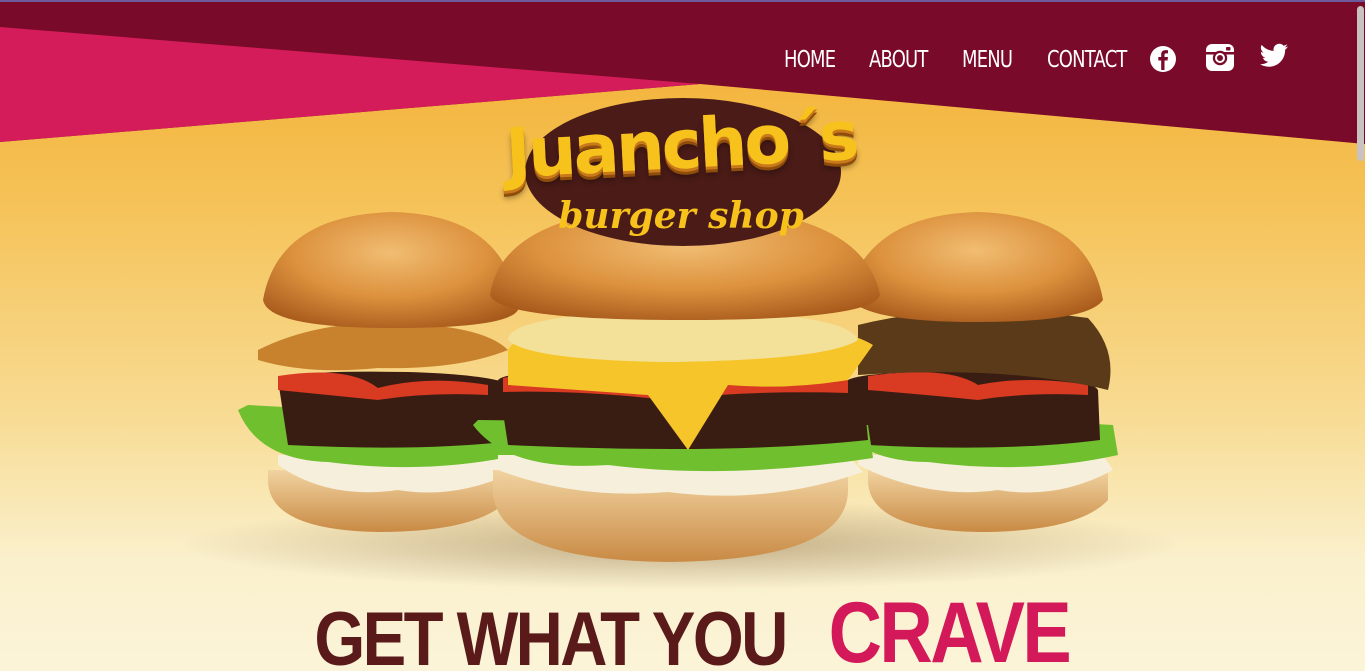 This screenshot has height=671, width=1365. What do you see at coordinates (1220, 57) in the screenshot?
I see `instagram-icon` at bounding box center [1220, 57].